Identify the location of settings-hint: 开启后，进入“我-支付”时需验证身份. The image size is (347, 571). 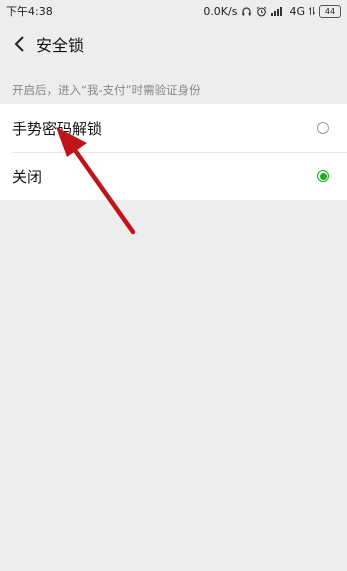
(106, 90).